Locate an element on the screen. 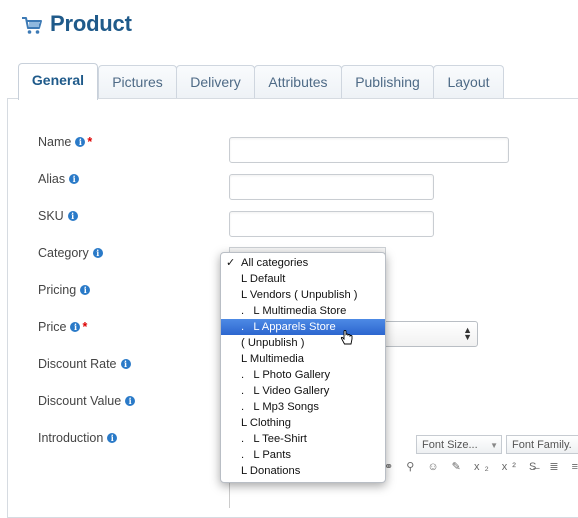 The width and height of the screenshot is (578, 518). dropdown-option: L Default is located at coordinates (303, 279).